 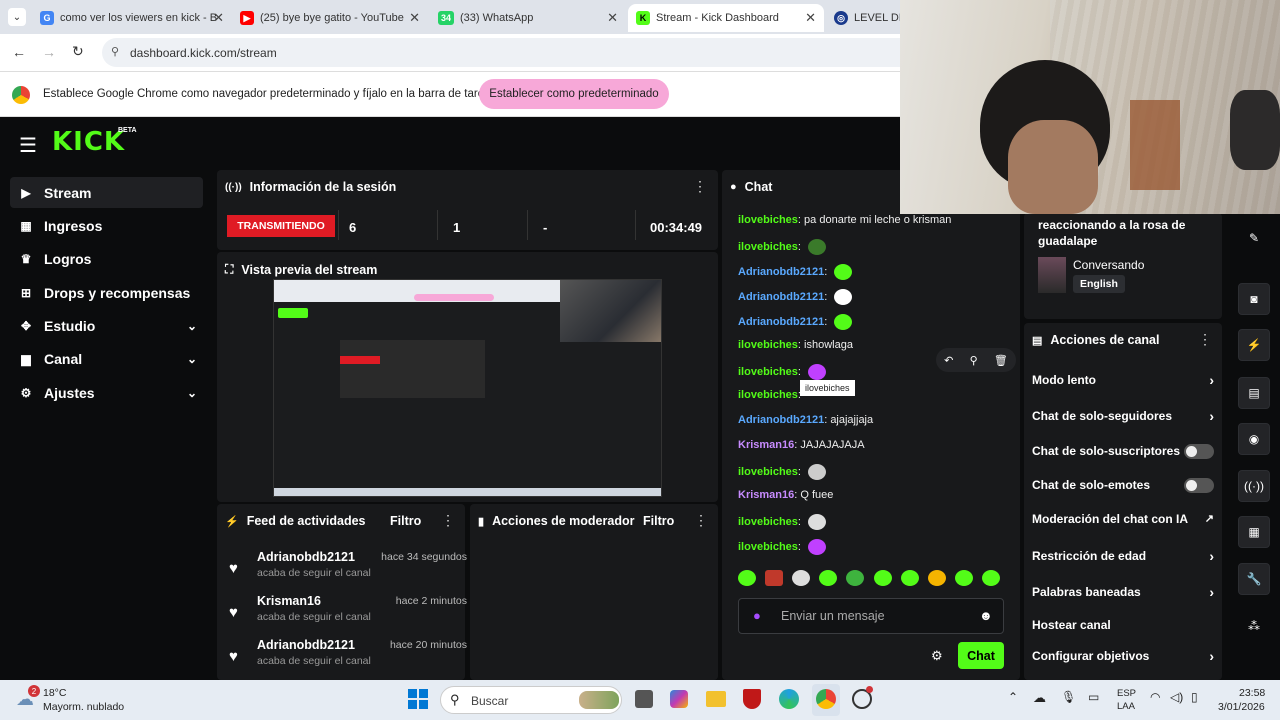 What do you see at coordinates (716, 699) in the screenshot?
I see `file-explorer-icon` at bounding box center [716, 699].